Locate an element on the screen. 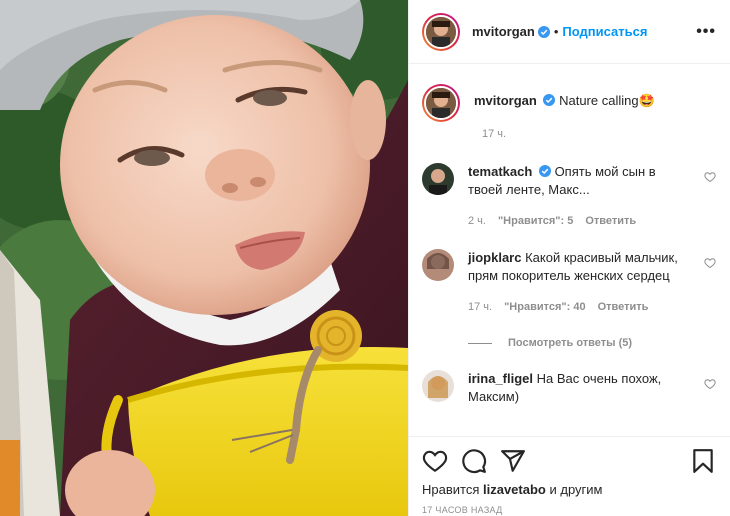 The image size is (730, 516). comment-time: 2 ч. is located at coordinates (477, 221).